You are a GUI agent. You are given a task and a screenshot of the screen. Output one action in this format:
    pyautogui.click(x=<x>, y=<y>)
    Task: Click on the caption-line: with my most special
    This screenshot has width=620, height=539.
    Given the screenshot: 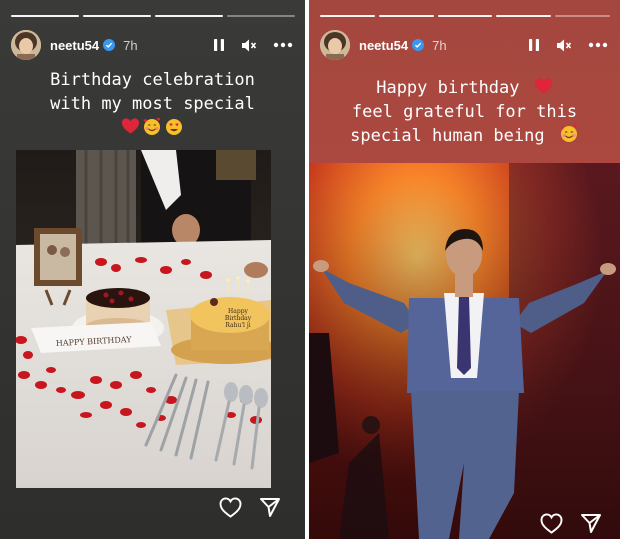 What is the action you would take?
    pyautogui.click(x=152, y=104)
    